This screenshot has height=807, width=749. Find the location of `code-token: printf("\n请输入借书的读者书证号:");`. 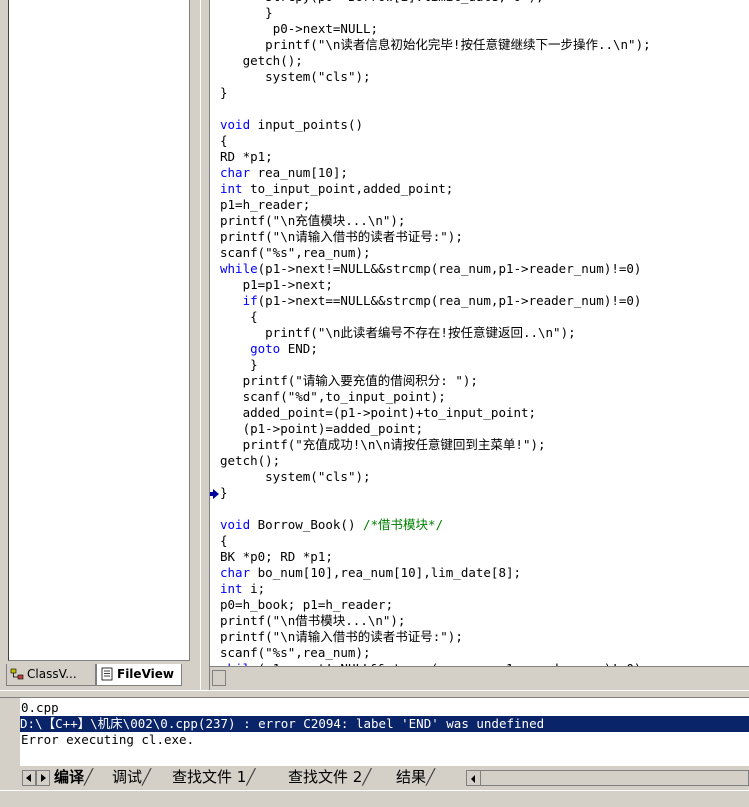

code-token: printf("\n请输入借书的读者书证号:"); is located at coordinates (341, 236).